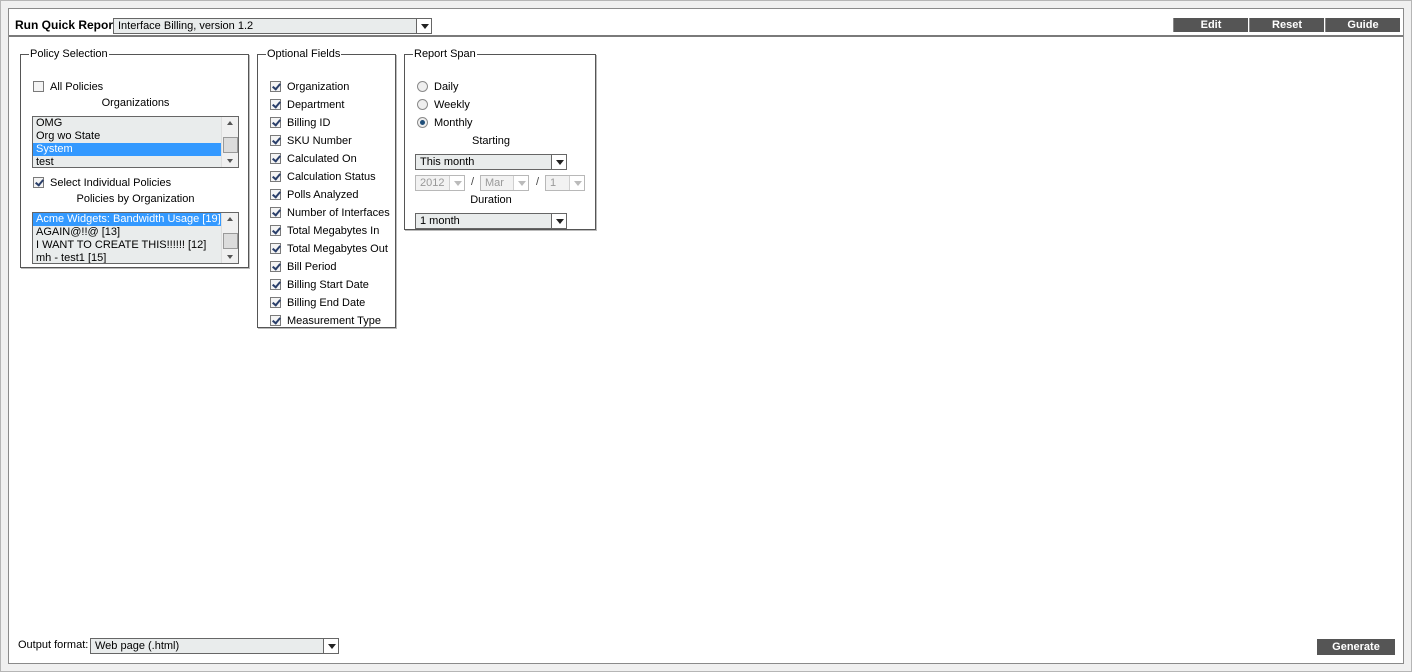  Describe the element at coordinates (53, 645) in the screenshot. I see `output-format-label: Output format:` at that location.